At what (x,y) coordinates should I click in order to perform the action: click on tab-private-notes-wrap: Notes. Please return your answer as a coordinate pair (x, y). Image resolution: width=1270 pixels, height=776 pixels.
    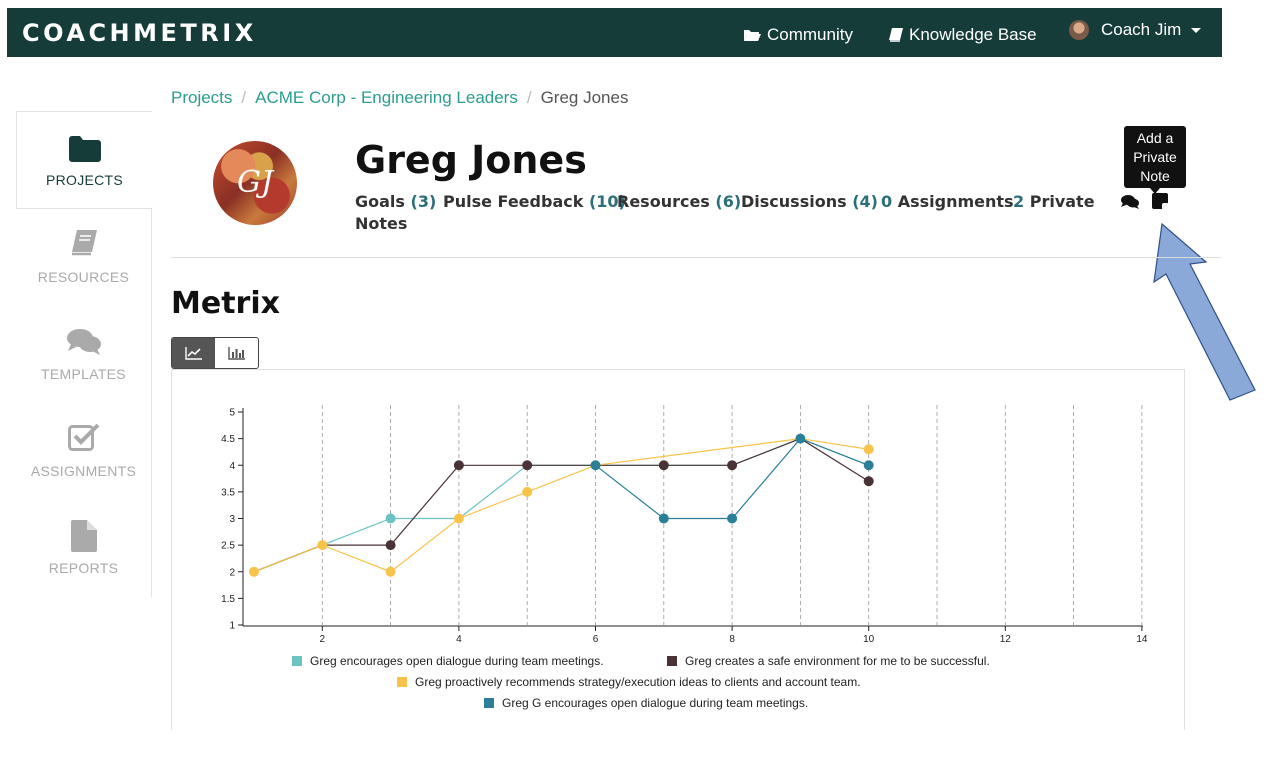
    Looking at the image, I should click on (381, 223).